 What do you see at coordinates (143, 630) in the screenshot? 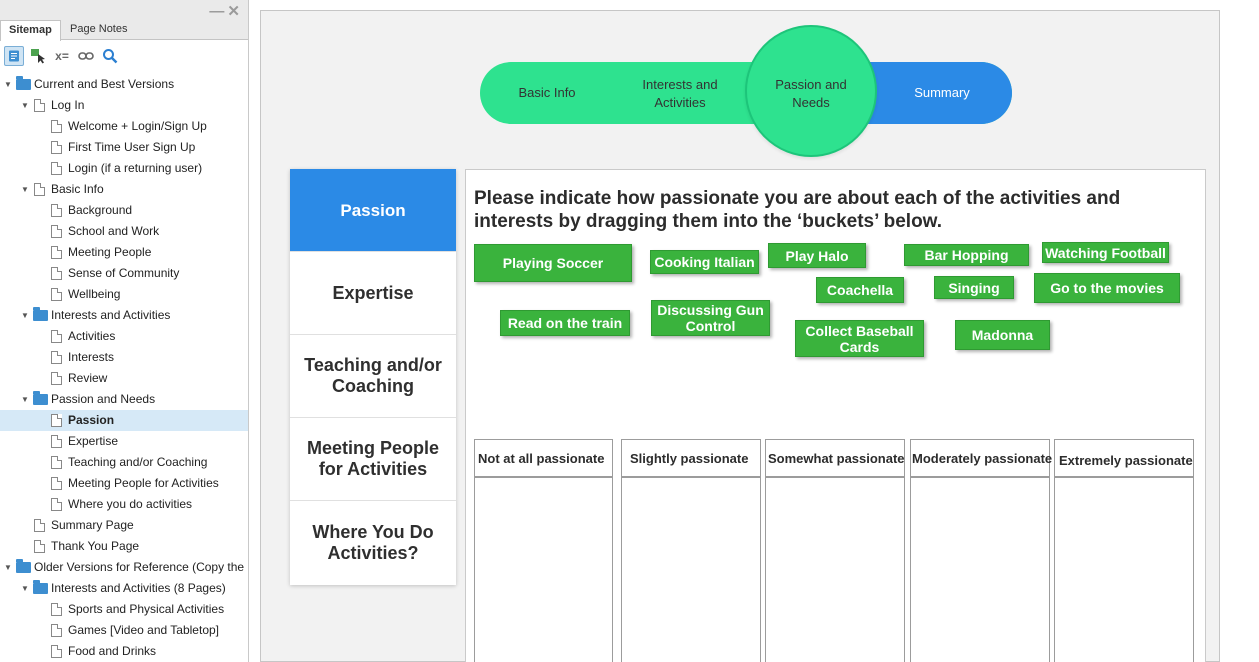
I see `sitemap-item-label: Games [Video and Tabletop]` at bounding box center [143, 630].